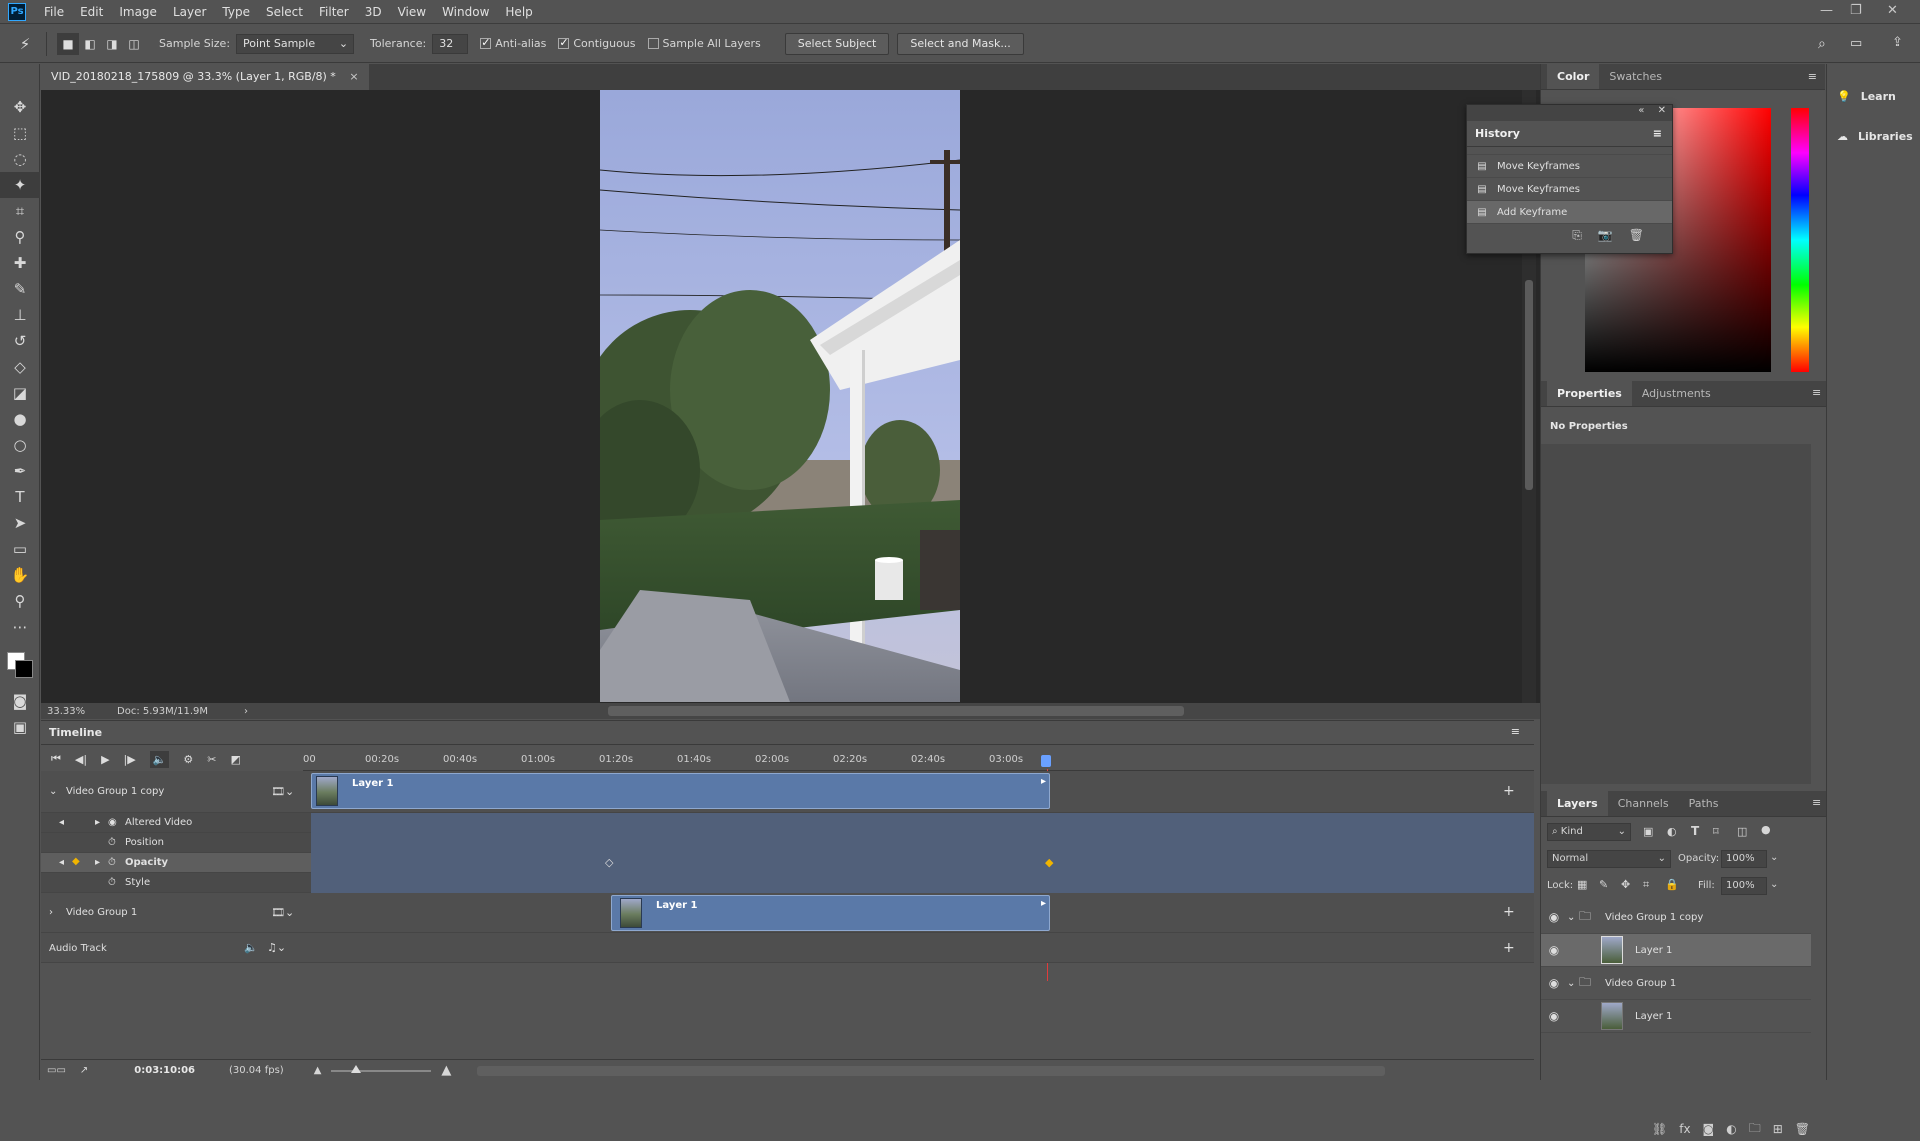 This screenshot has height=1141, width=1920. What do you see at coordinates (1641, 110) in the screenshot?
I see `collapse-icon: «` at bounding box center [1641, 110].